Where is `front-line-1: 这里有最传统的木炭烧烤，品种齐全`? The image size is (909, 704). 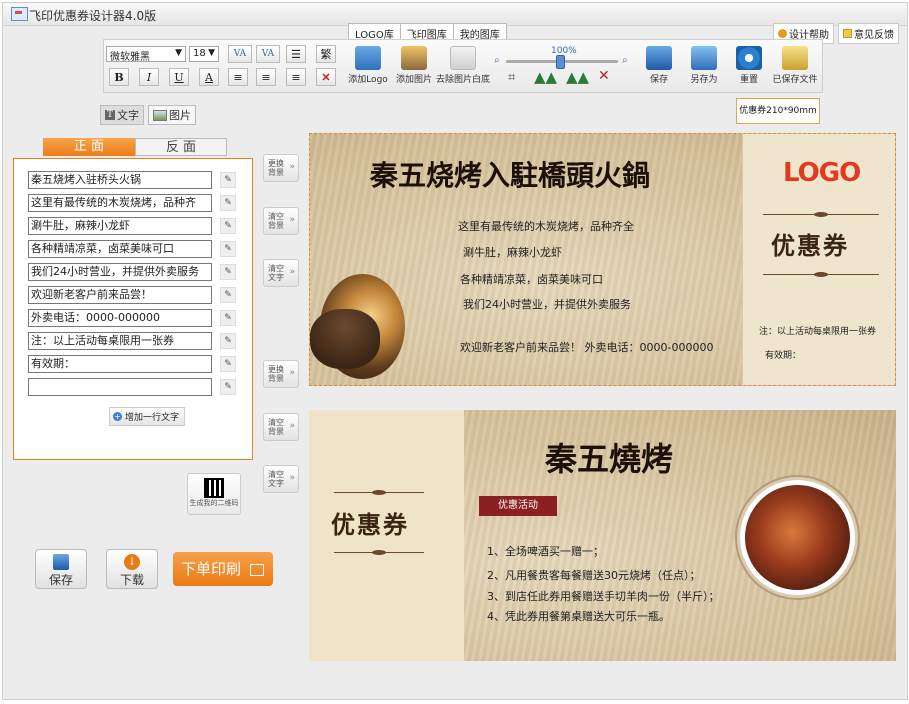 front-line-1: 这里有最传统的木炭烧烤，品种齐全 is located at coordinates (546, 226).